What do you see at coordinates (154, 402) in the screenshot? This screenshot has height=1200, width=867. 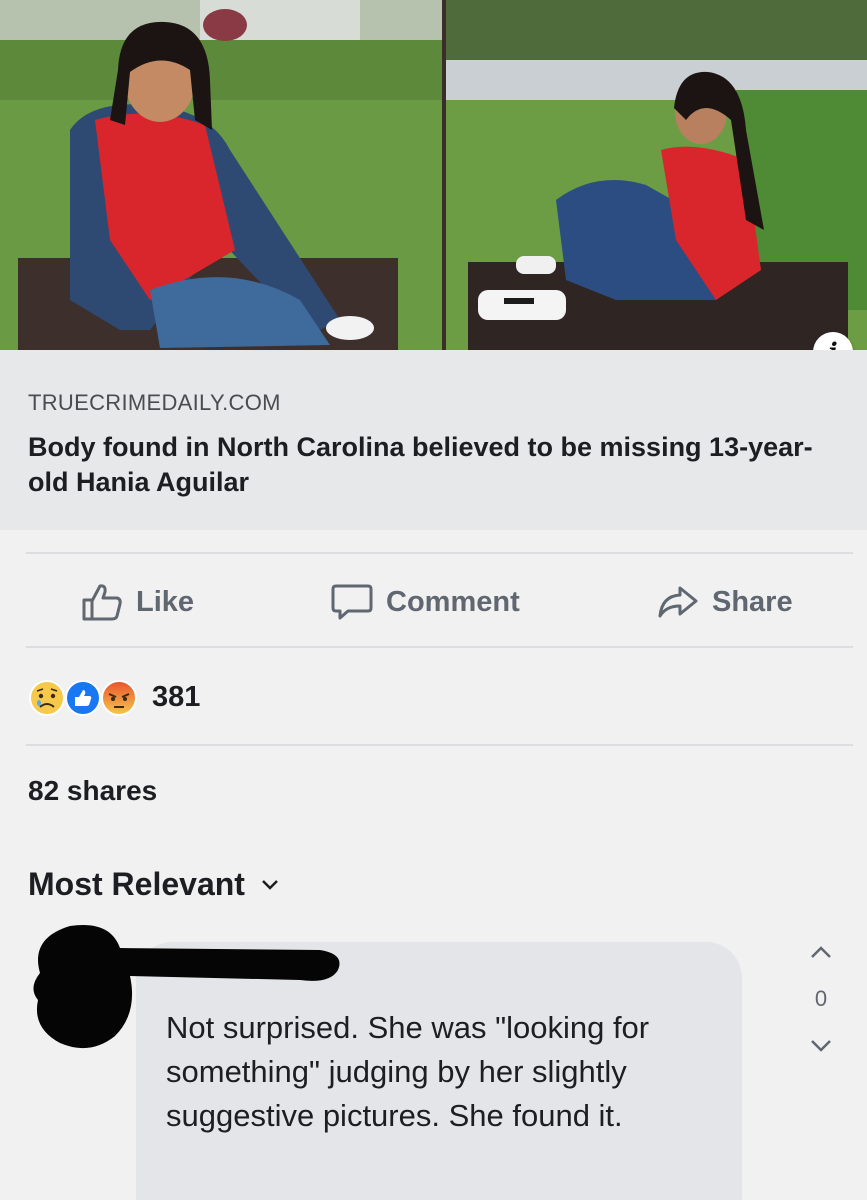 I see `link-domain: TRUECRIMEDAILY.COM` at bounding box center [154, 402].